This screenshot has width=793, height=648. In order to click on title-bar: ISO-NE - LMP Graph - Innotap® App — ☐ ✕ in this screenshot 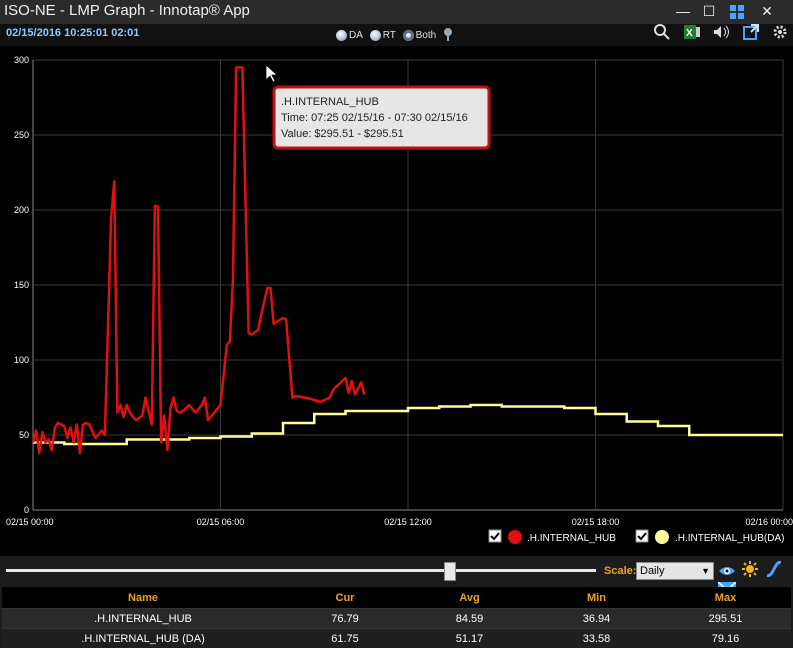, I will do `click(396, 12)`.